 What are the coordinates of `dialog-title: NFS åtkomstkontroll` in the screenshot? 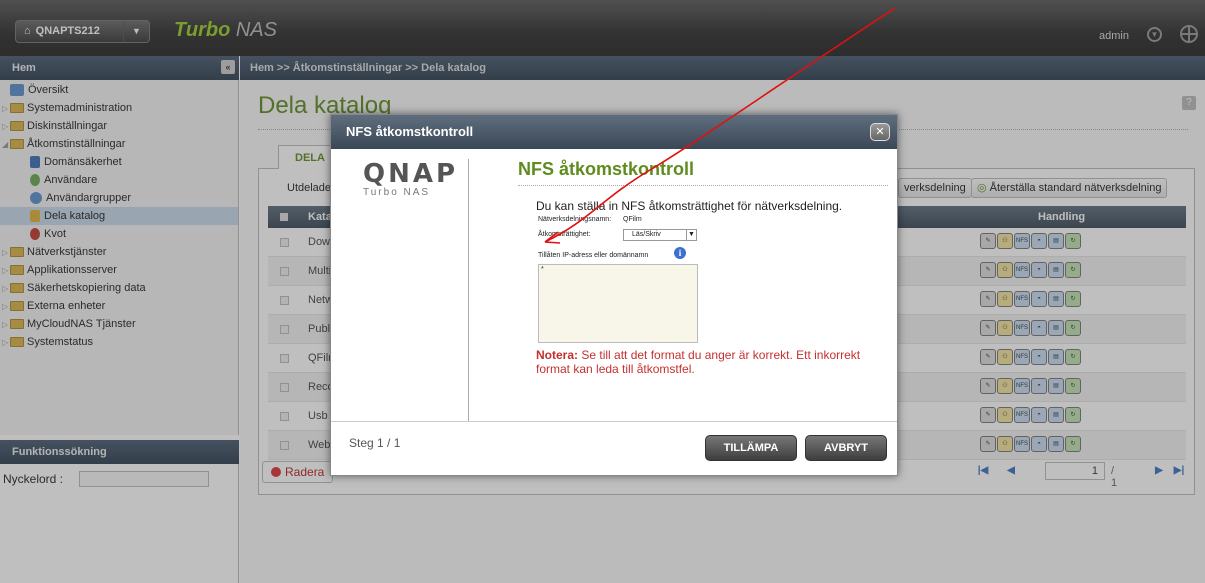 It's located at (606, 169).